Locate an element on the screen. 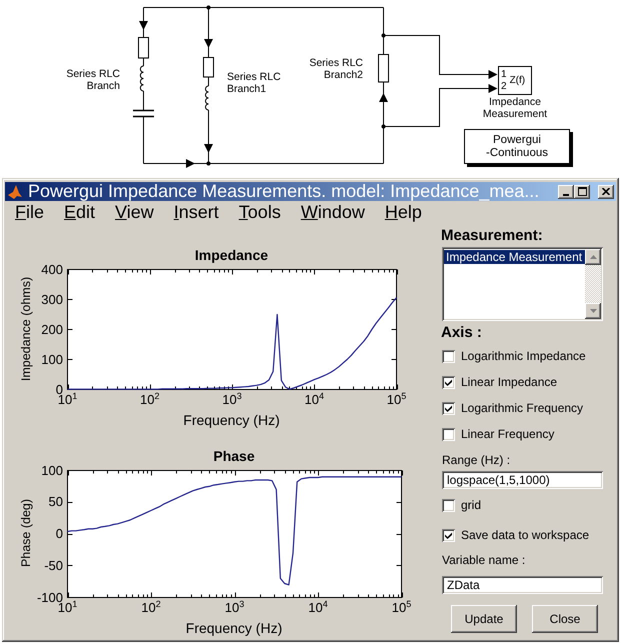 The image size is (622, 644). menu-item: Window is located at coordinates (332, 212).